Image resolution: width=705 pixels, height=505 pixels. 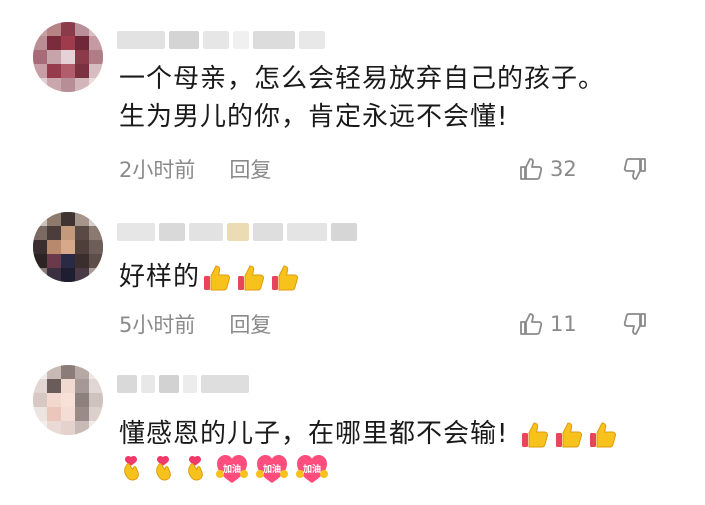 I want to click on comment-text-line: 懂感恩的儿子，在哪里都不会输!, so click(x=314, y=434).